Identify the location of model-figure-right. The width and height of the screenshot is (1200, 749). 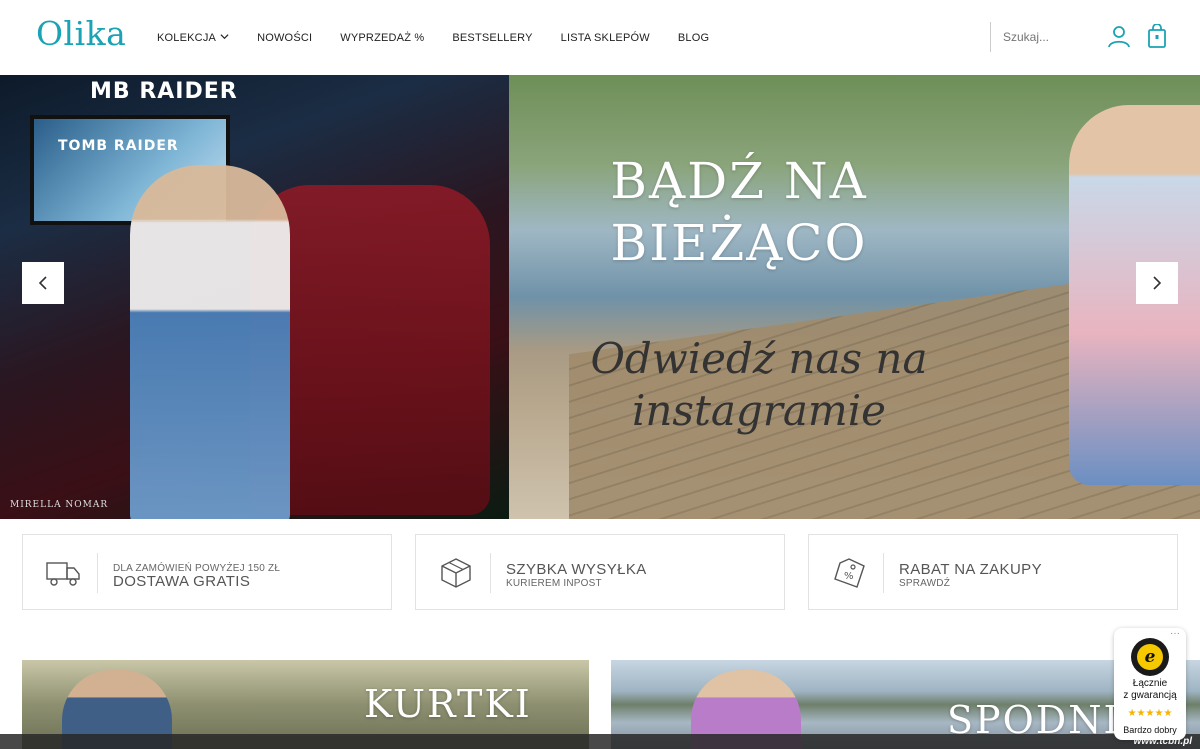
(1134, 295).